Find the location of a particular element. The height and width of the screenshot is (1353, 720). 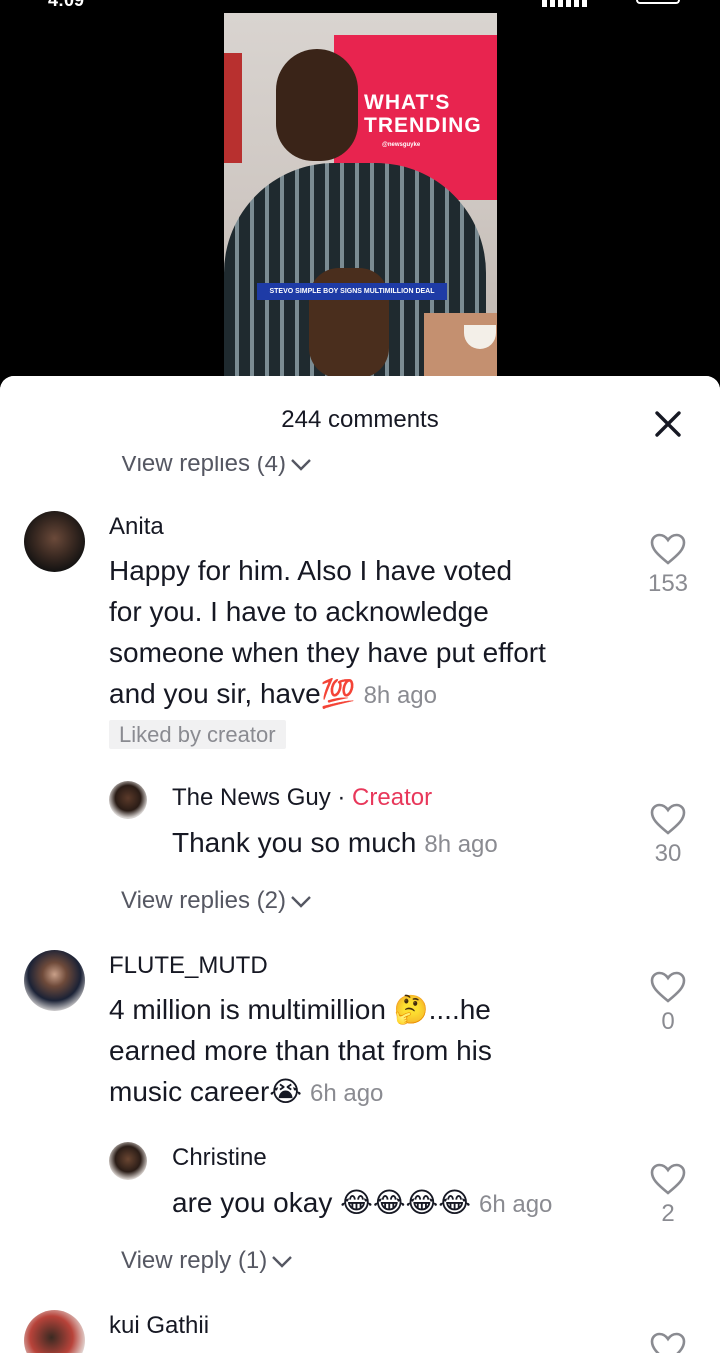

presenter-head is located at coordinates (317, 105).